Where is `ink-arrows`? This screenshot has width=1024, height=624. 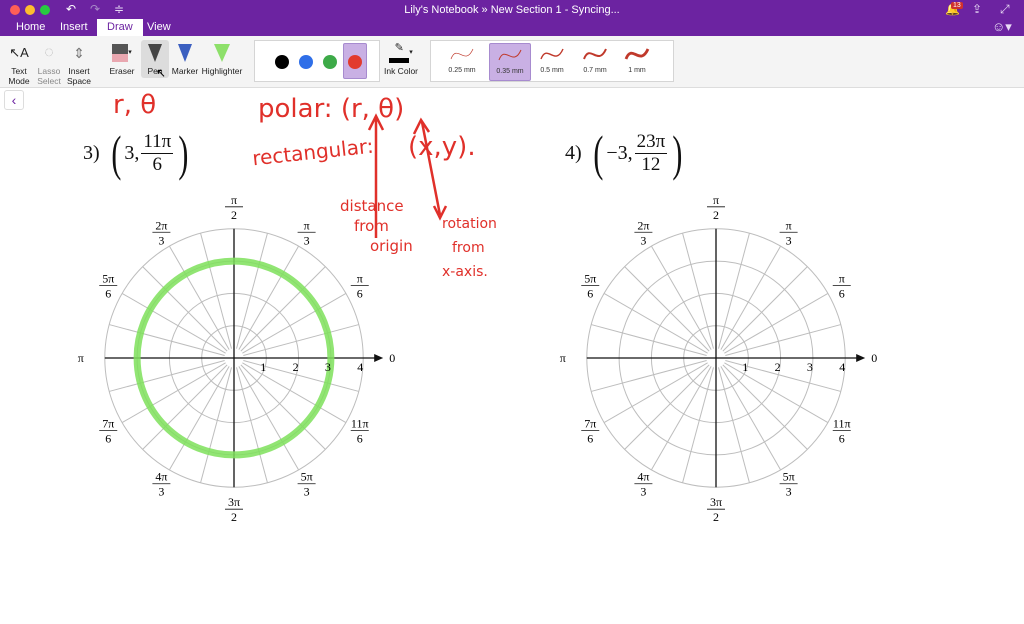 ink-arrows is located at coordinates (407, 175).